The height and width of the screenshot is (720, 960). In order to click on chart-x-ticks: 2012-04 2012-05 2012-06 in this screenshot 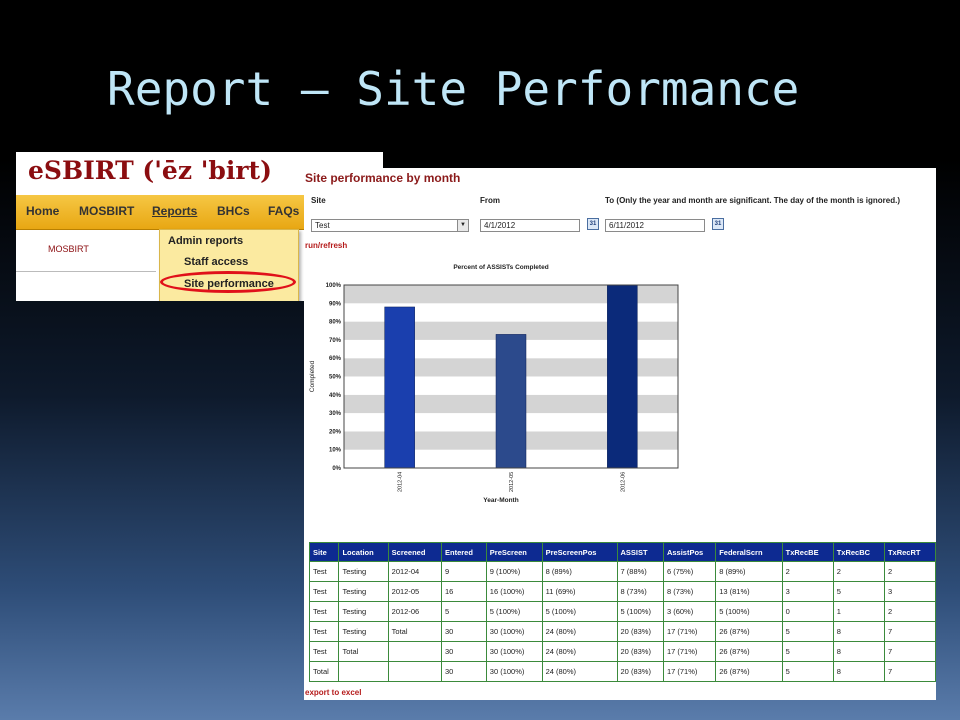, I will do `click(512, 482)`.